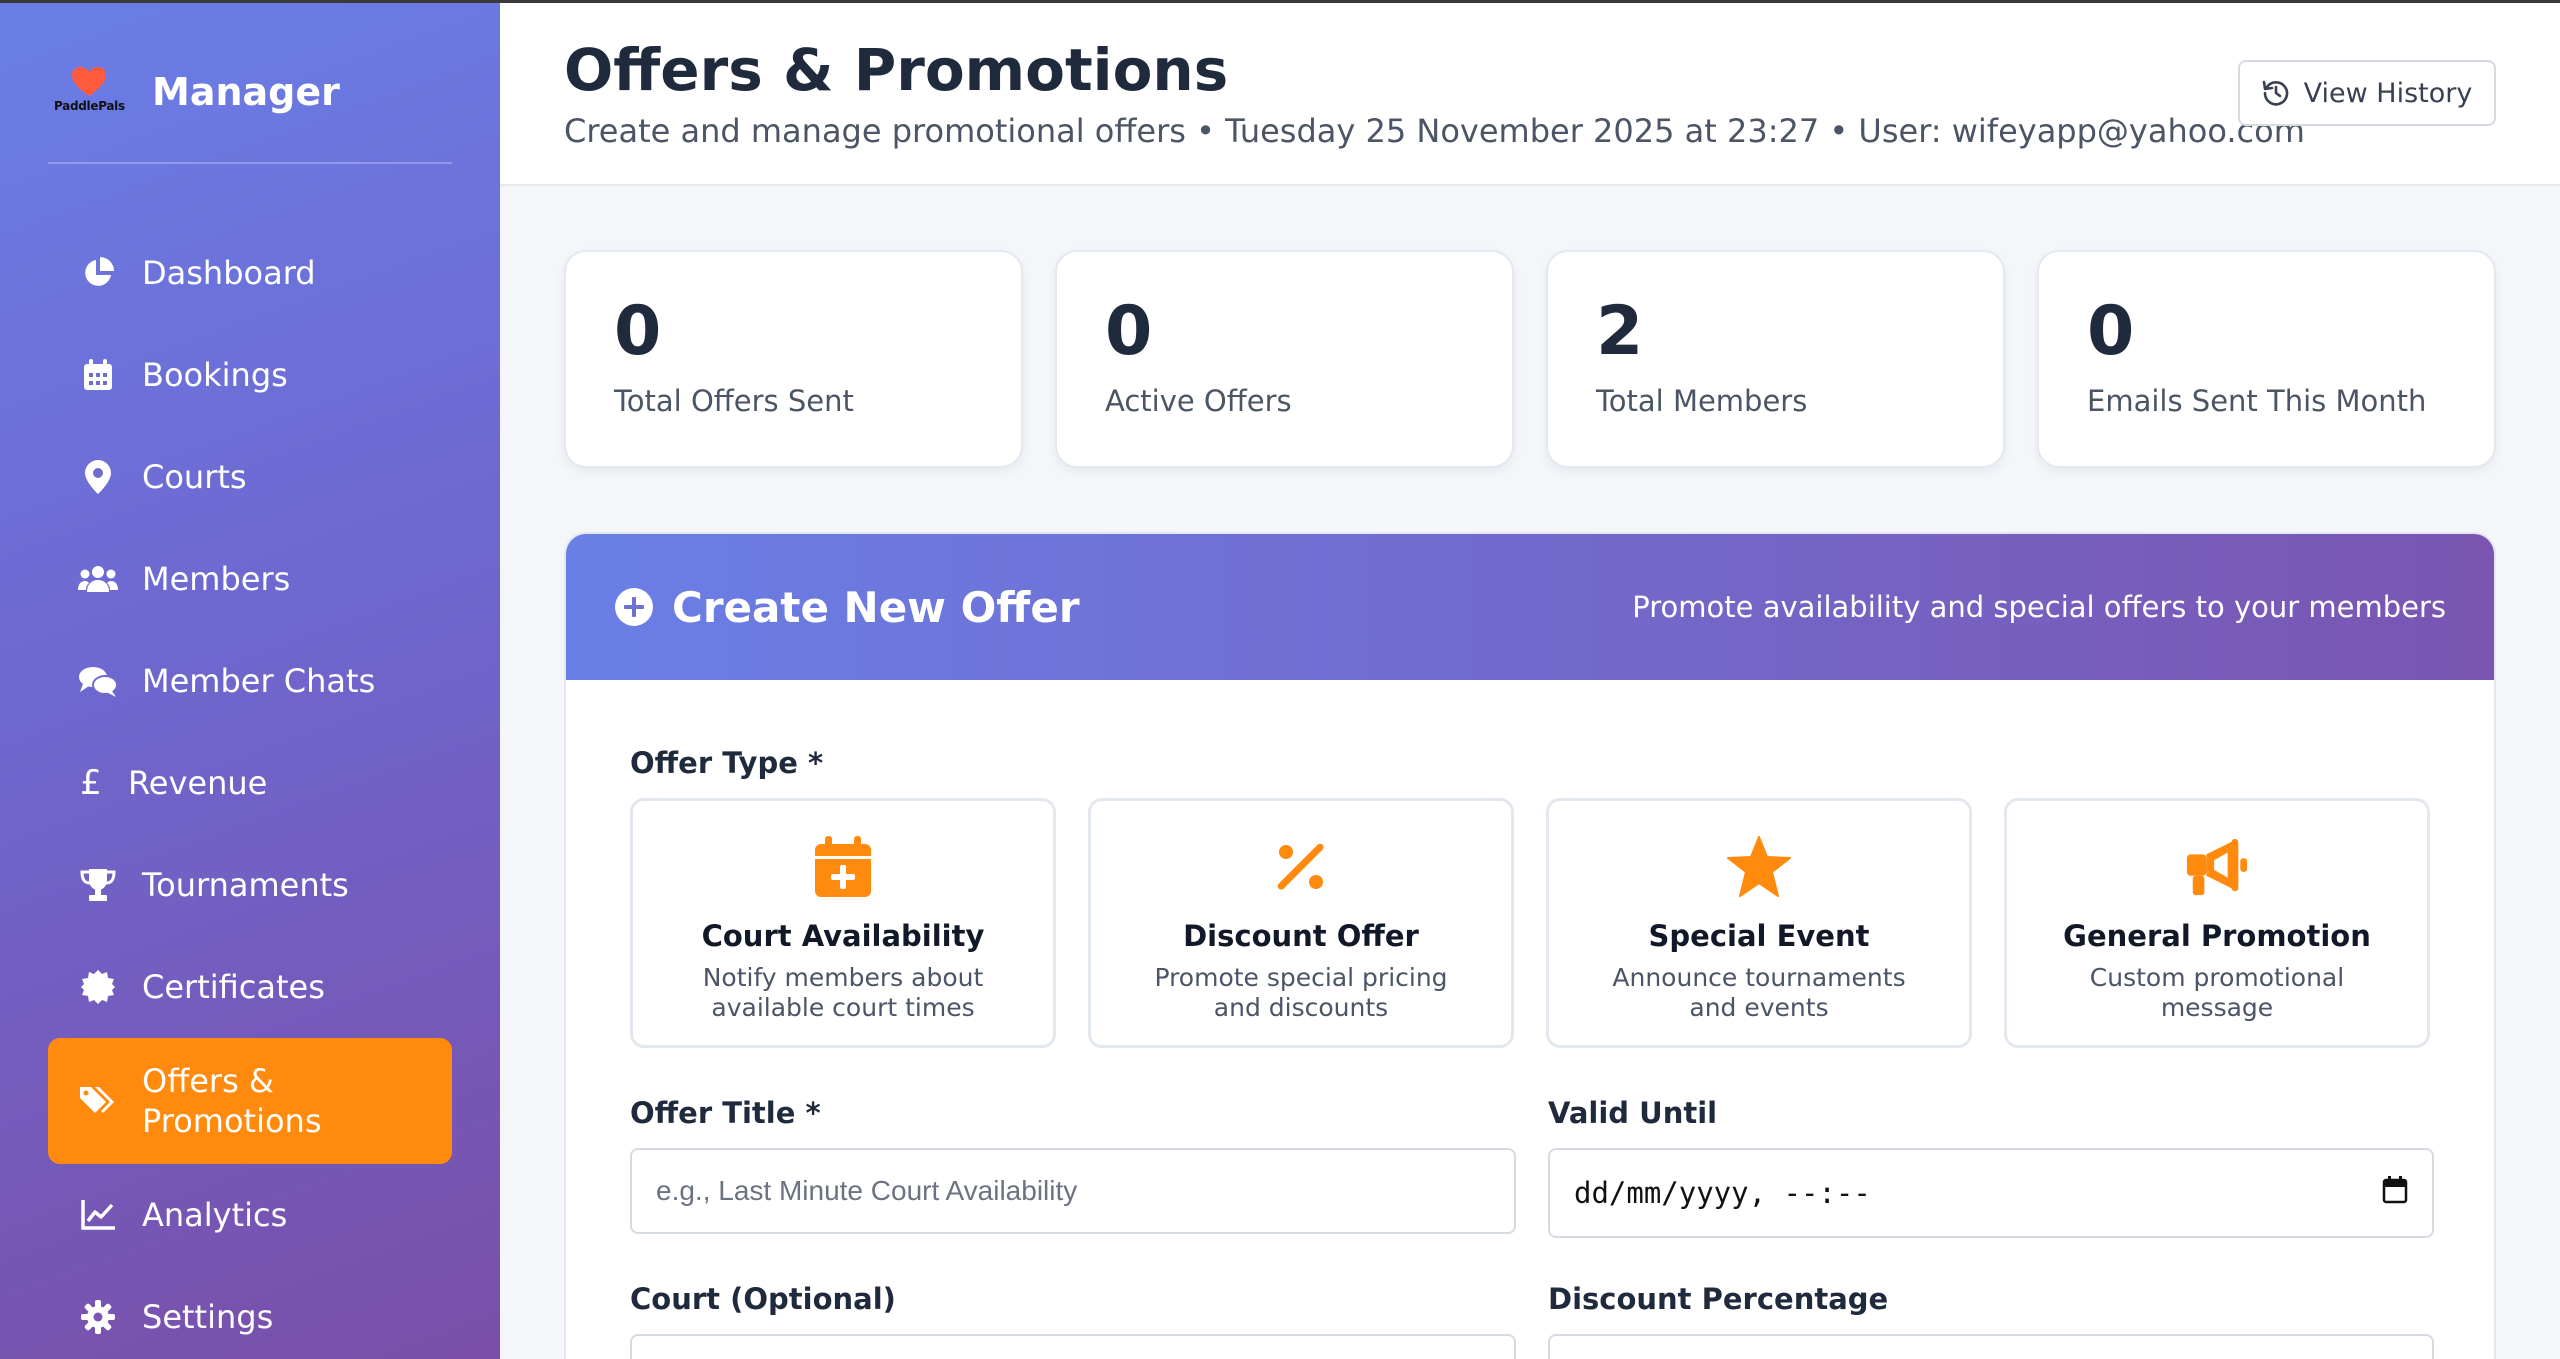  What do you see at coordinates (1280, 1) in the screenshot?
I see `window-top-border` at bounding box center [1280, 1].